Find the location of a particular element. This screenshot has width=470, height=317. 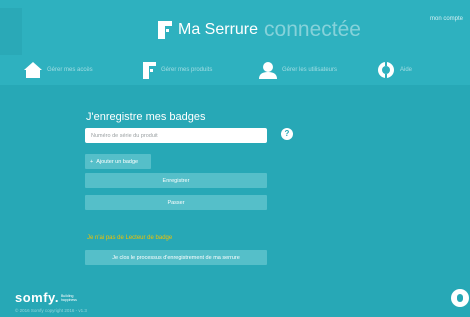

logo-tagline: Building happiness is located at coordinates (69, 298).